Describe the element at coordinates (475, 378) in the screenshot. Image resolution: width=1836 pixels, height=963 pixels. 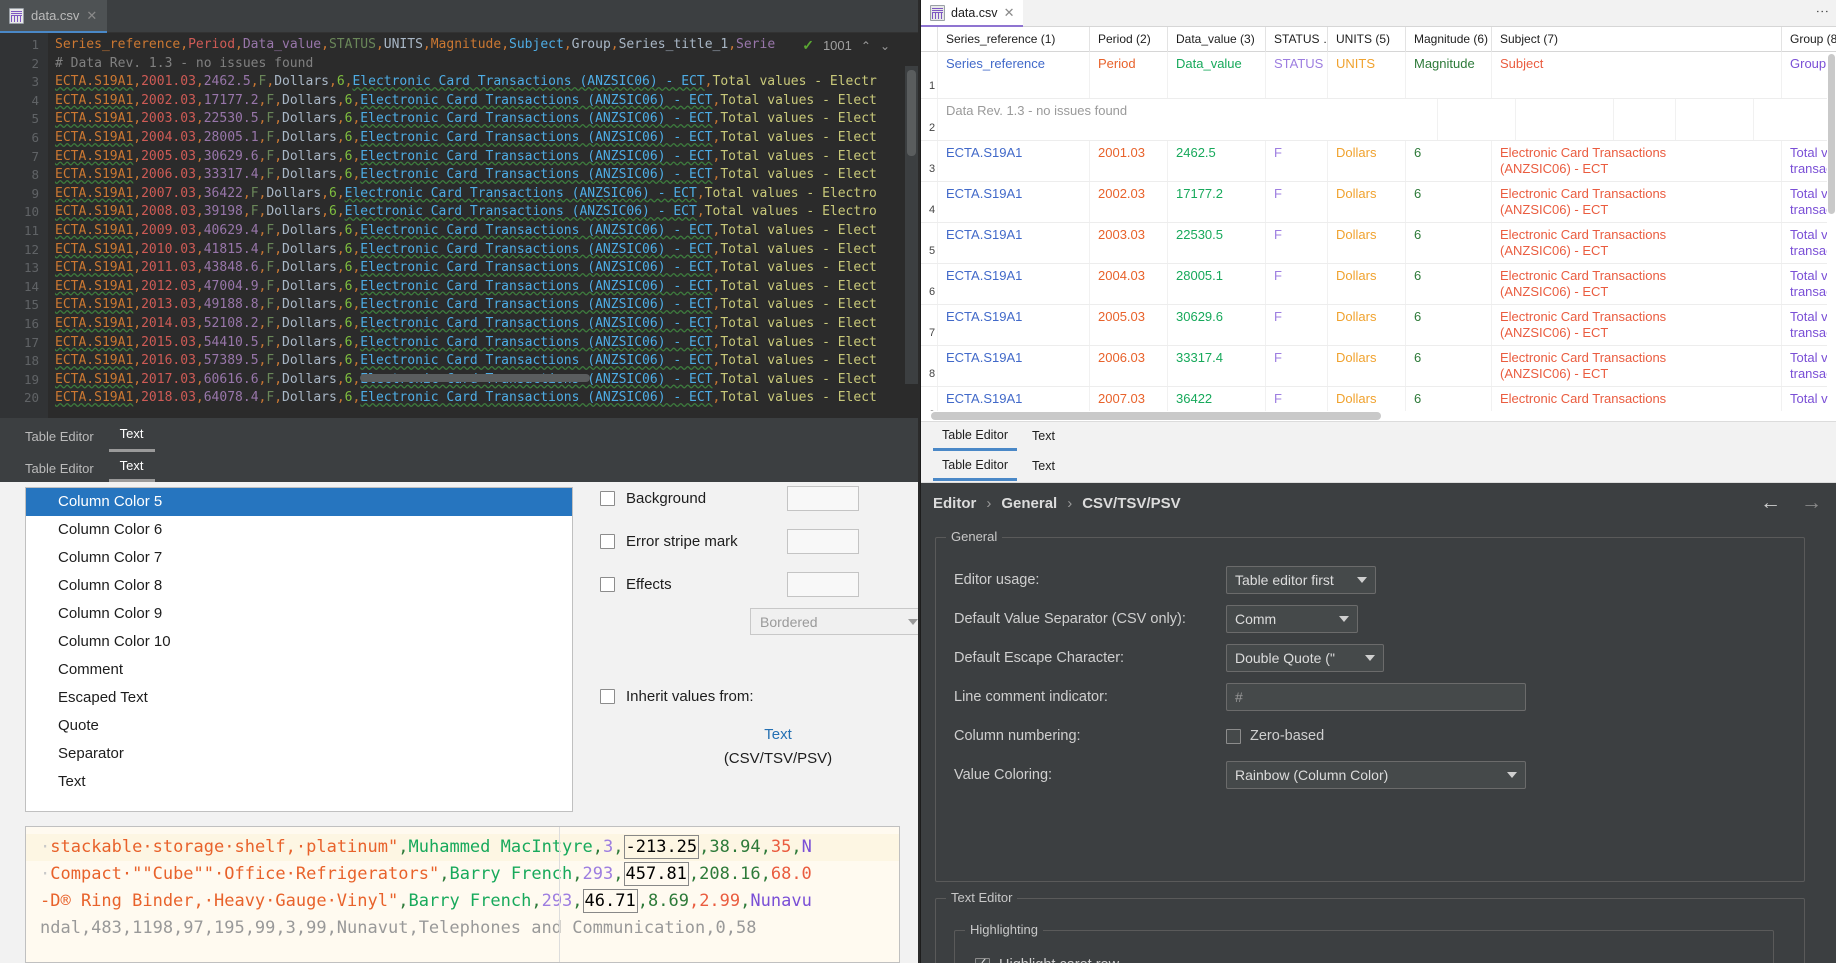
I see `editor-horizontal-scrollbar` at that location.